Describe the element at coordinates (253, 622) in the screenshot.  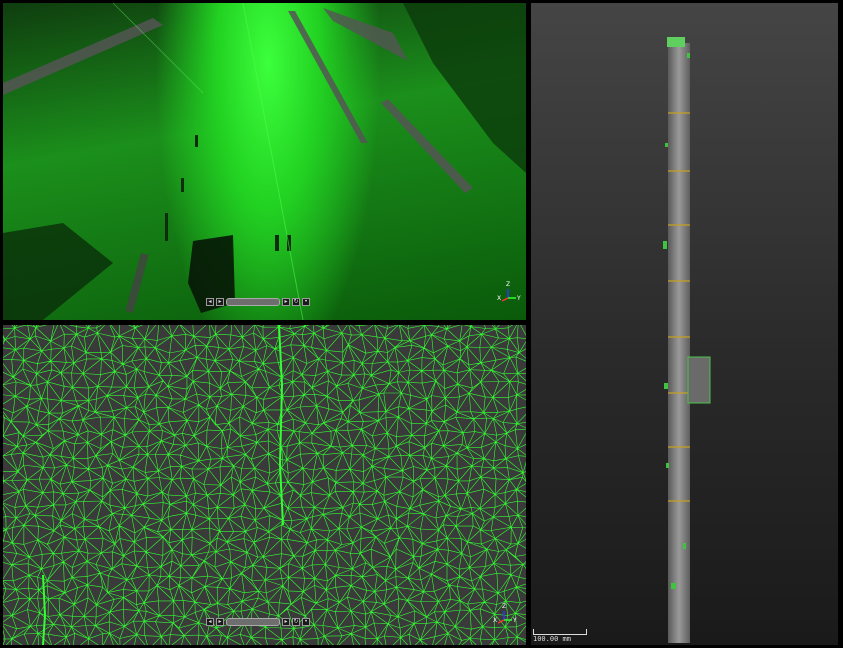
I see `mesh-timeline-slider` at that location.